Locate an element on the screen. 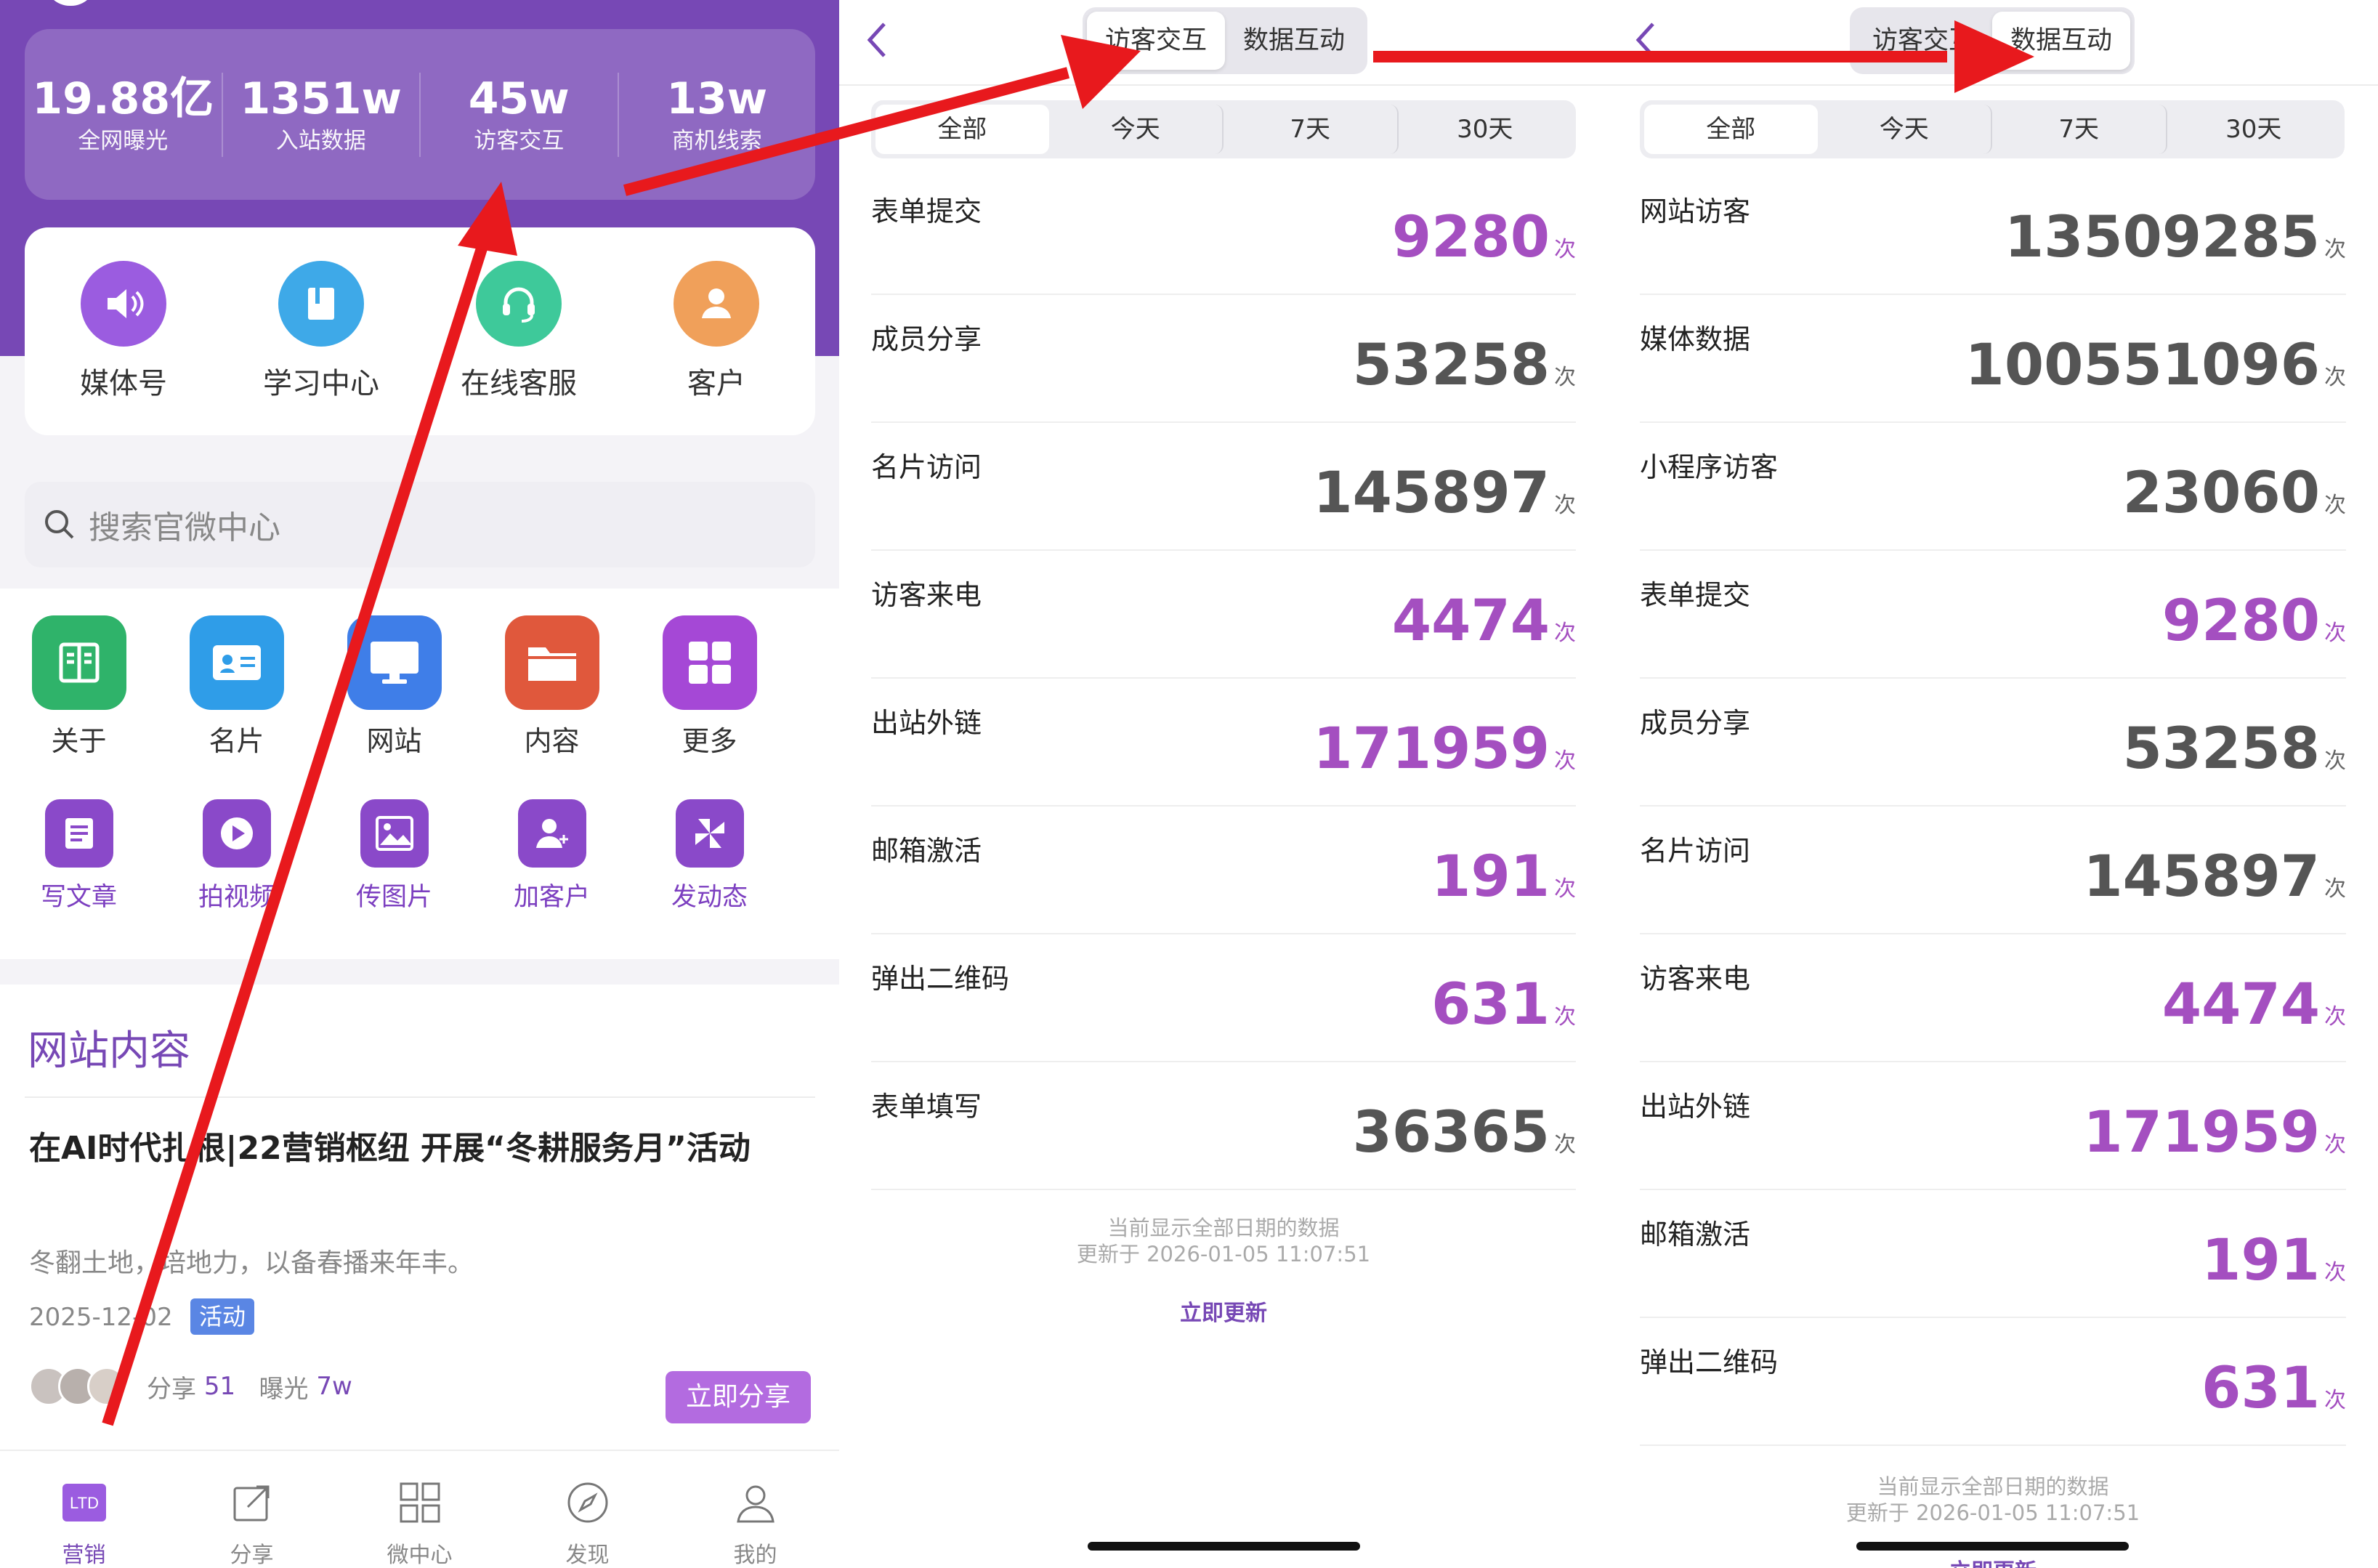  tab-mine: 我的 is located at coordinates (755, 1509).